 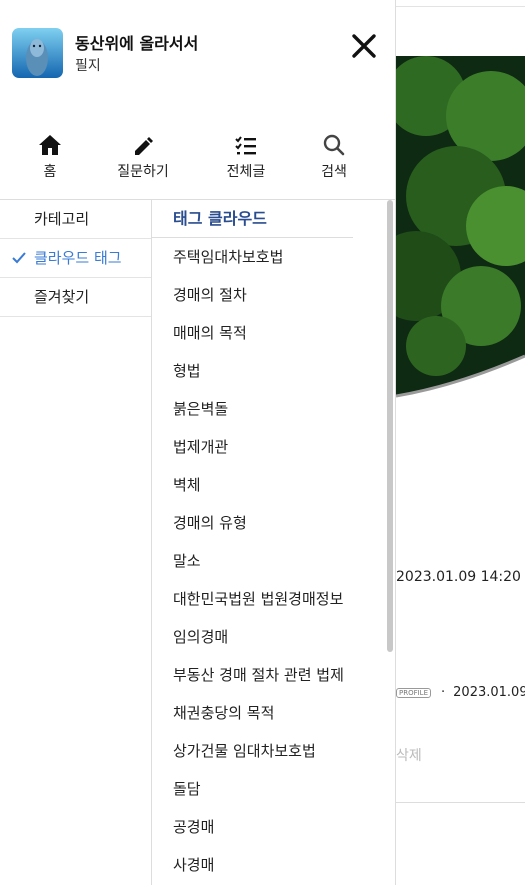 I want to click on close-button, so click(x=364, y=46).